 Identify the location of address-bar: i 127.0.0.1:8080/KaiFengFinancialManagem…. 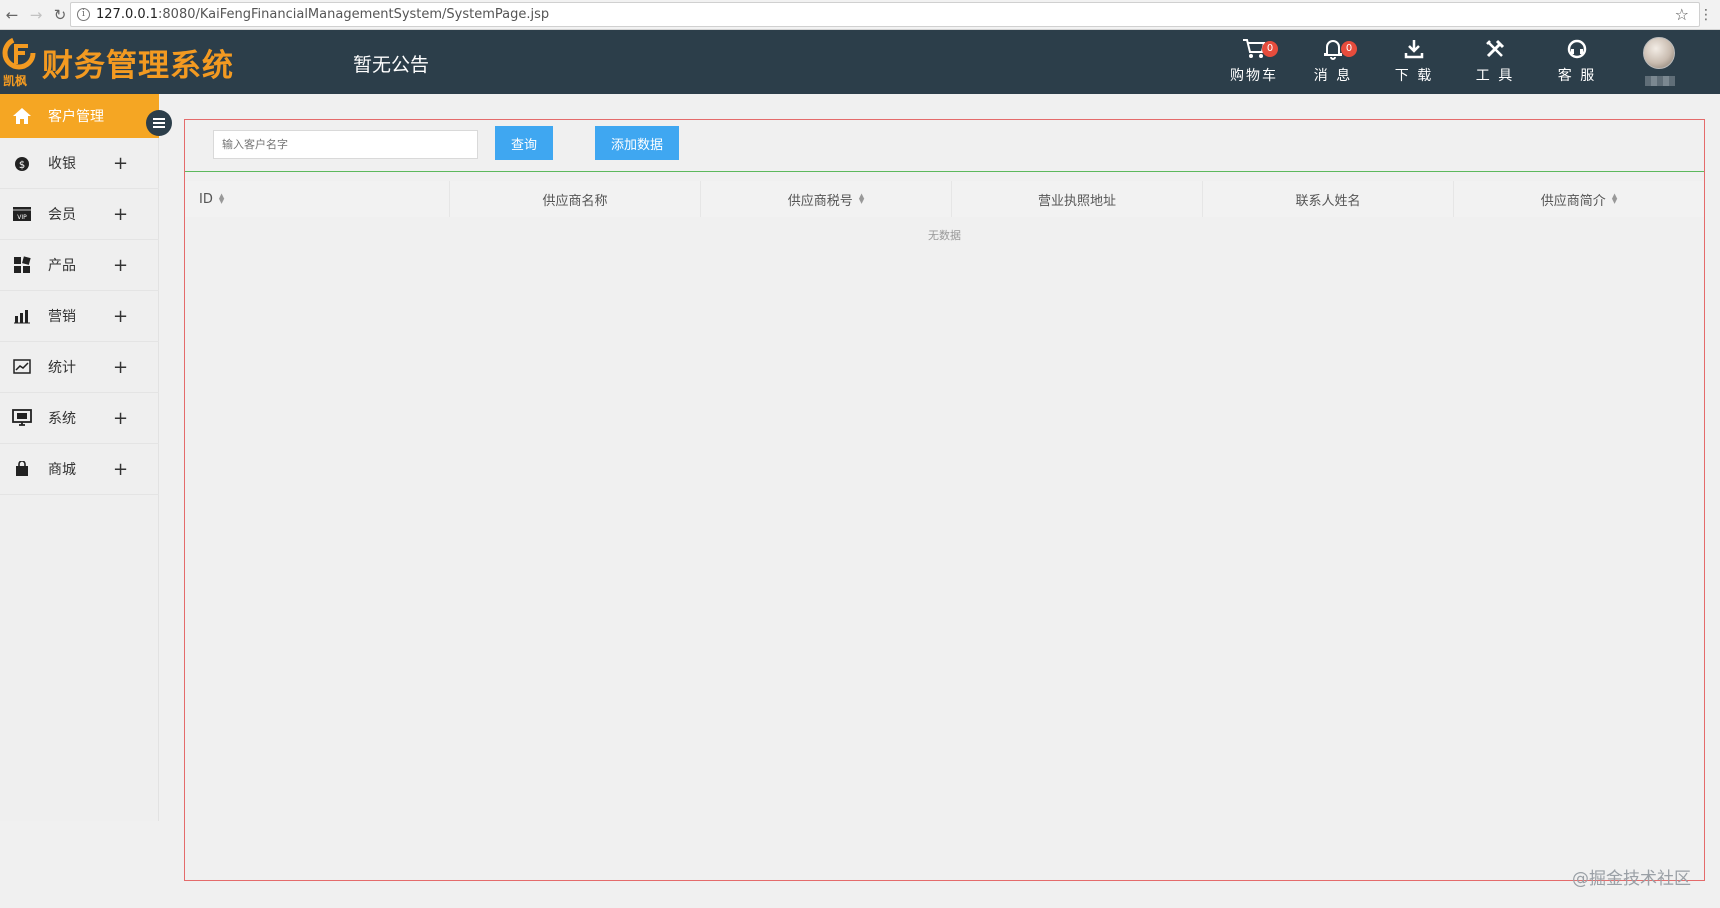
(891, 14).